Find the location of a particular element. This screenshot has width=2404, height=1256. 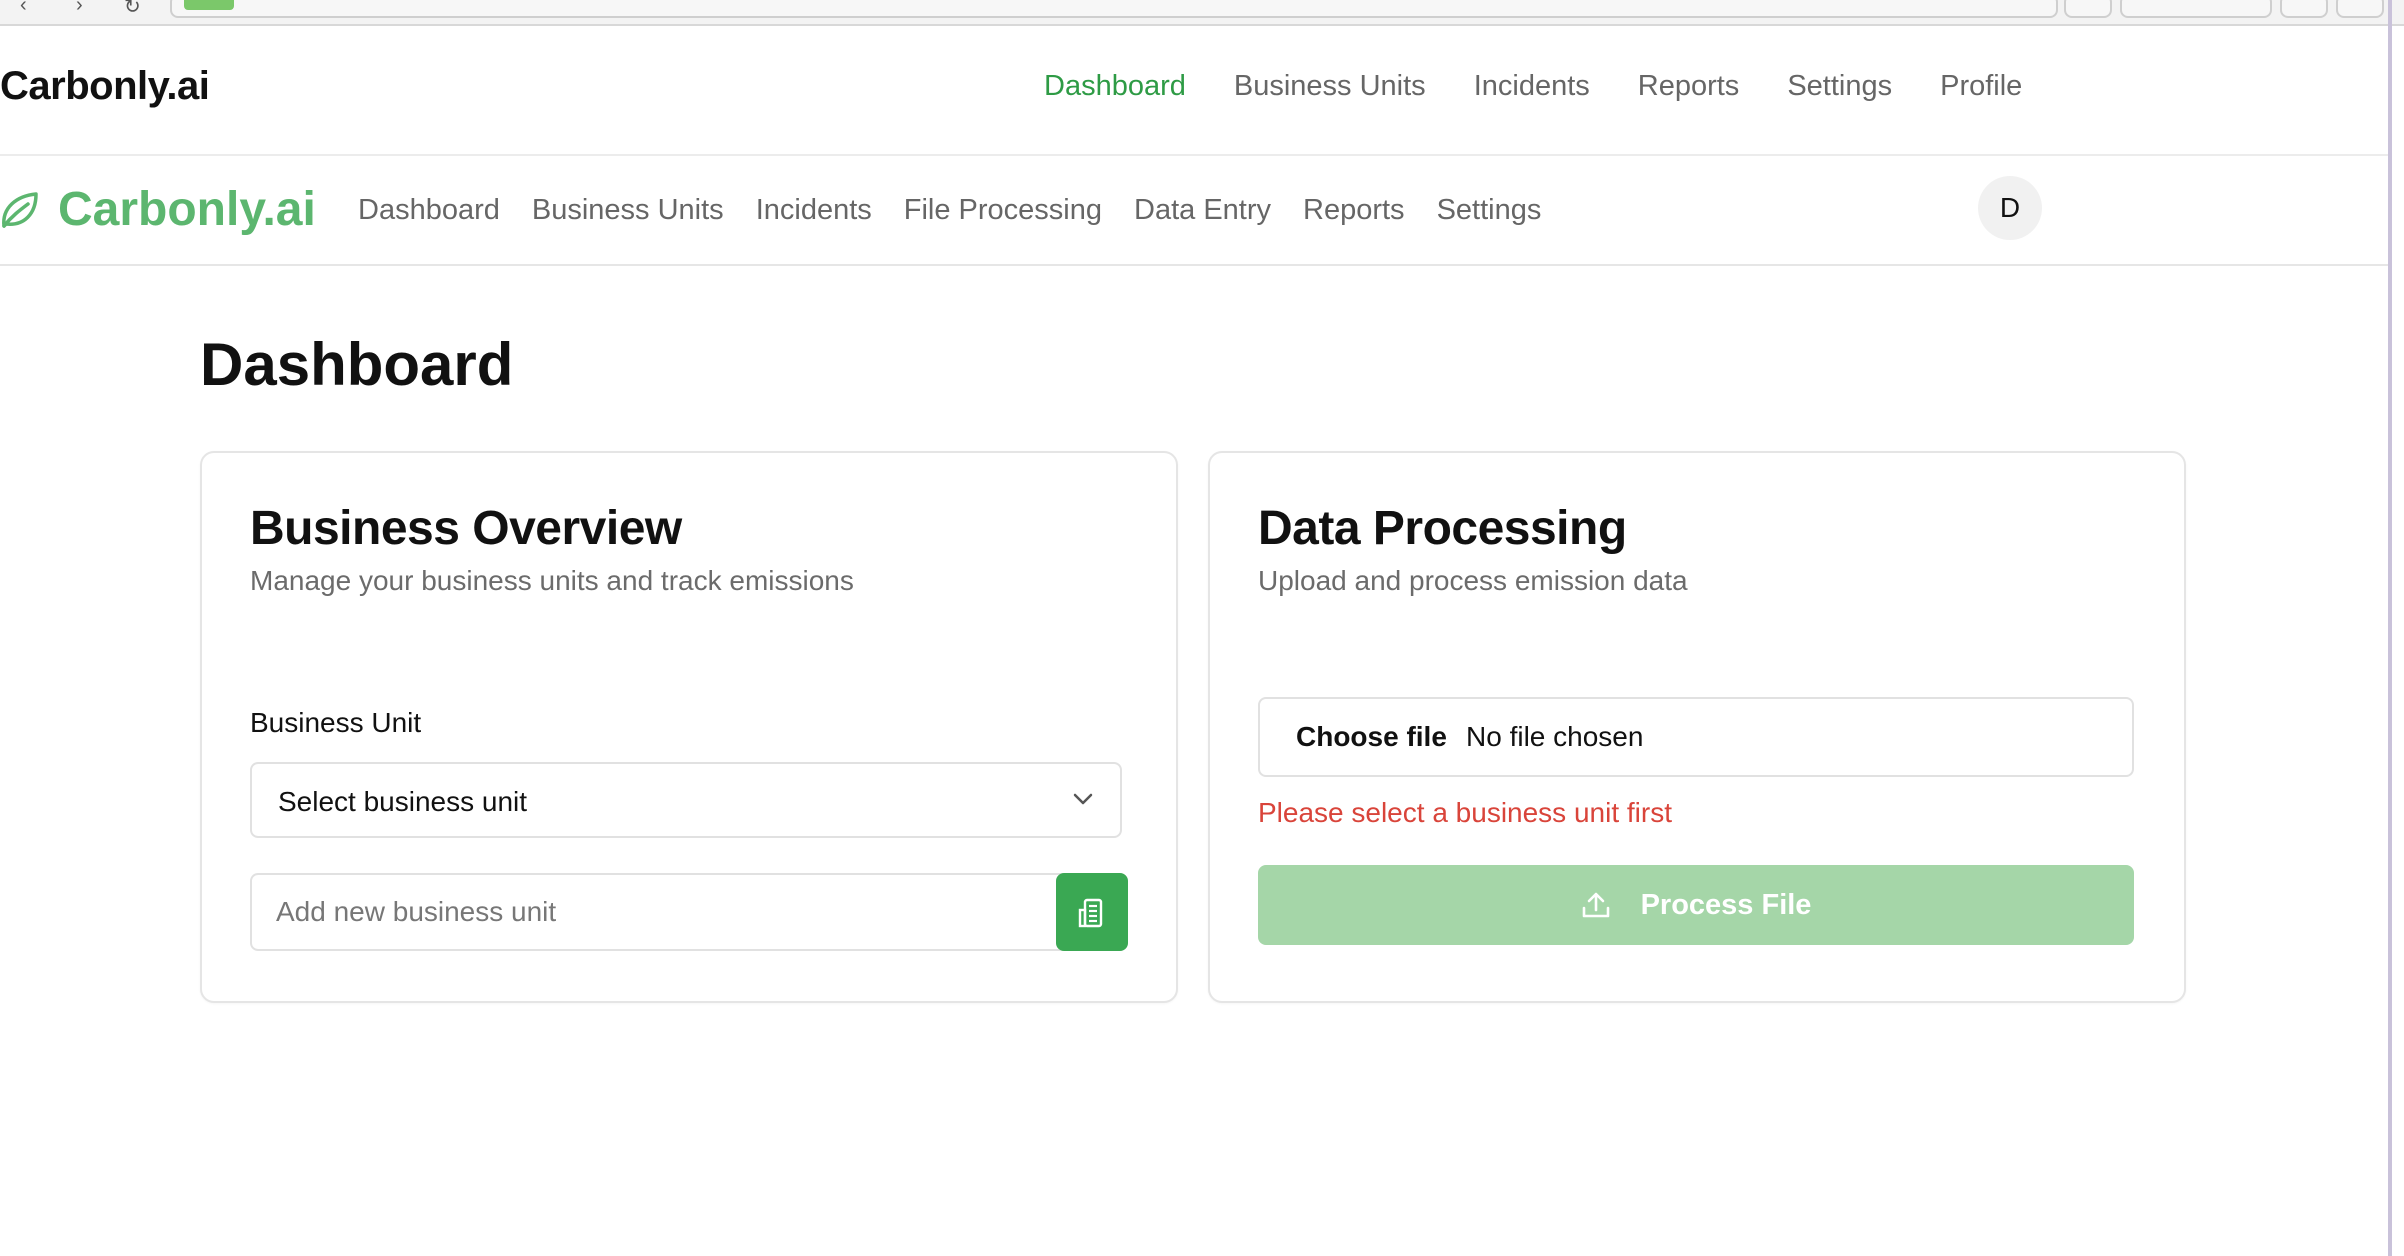

extension-button is located at coordinates (2088, 9).